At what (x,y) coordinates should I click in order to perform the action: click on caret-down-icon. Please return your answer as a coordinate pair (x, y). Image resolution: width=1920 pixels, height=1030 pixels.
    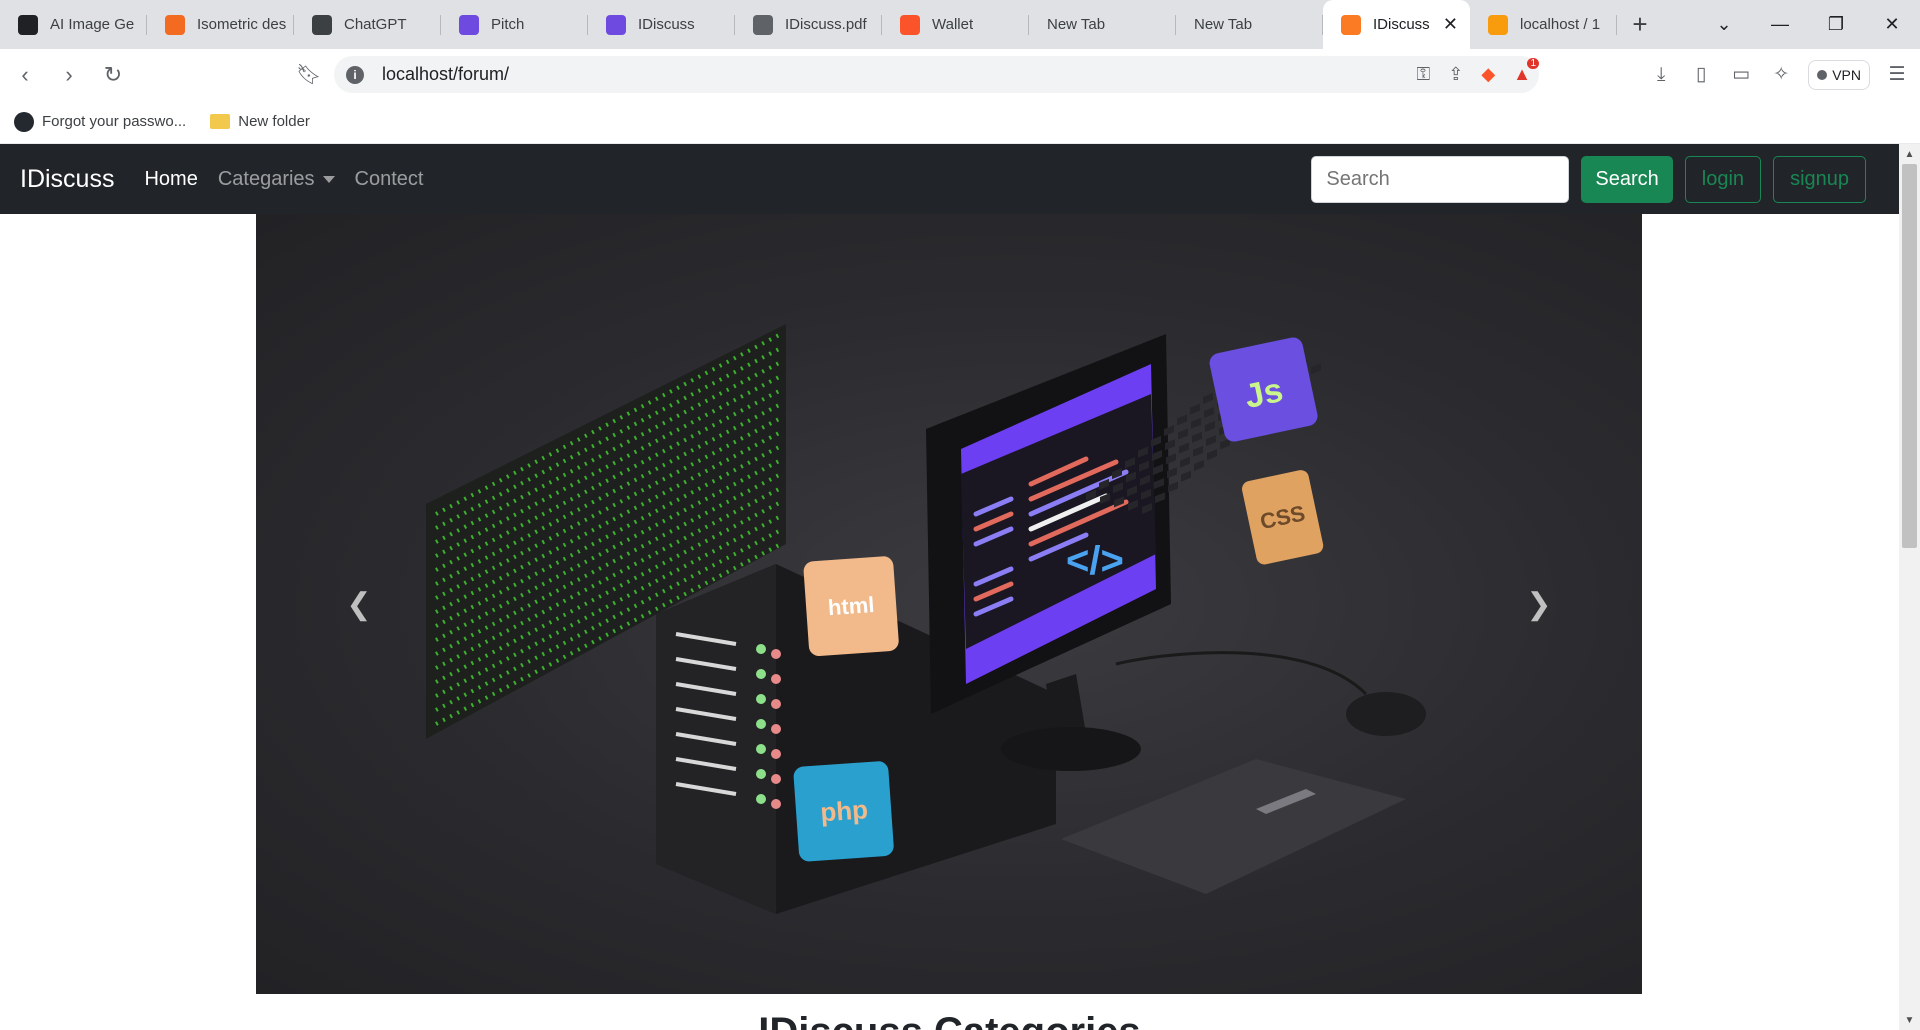
    Looking at the image, I should click on (328, 179).